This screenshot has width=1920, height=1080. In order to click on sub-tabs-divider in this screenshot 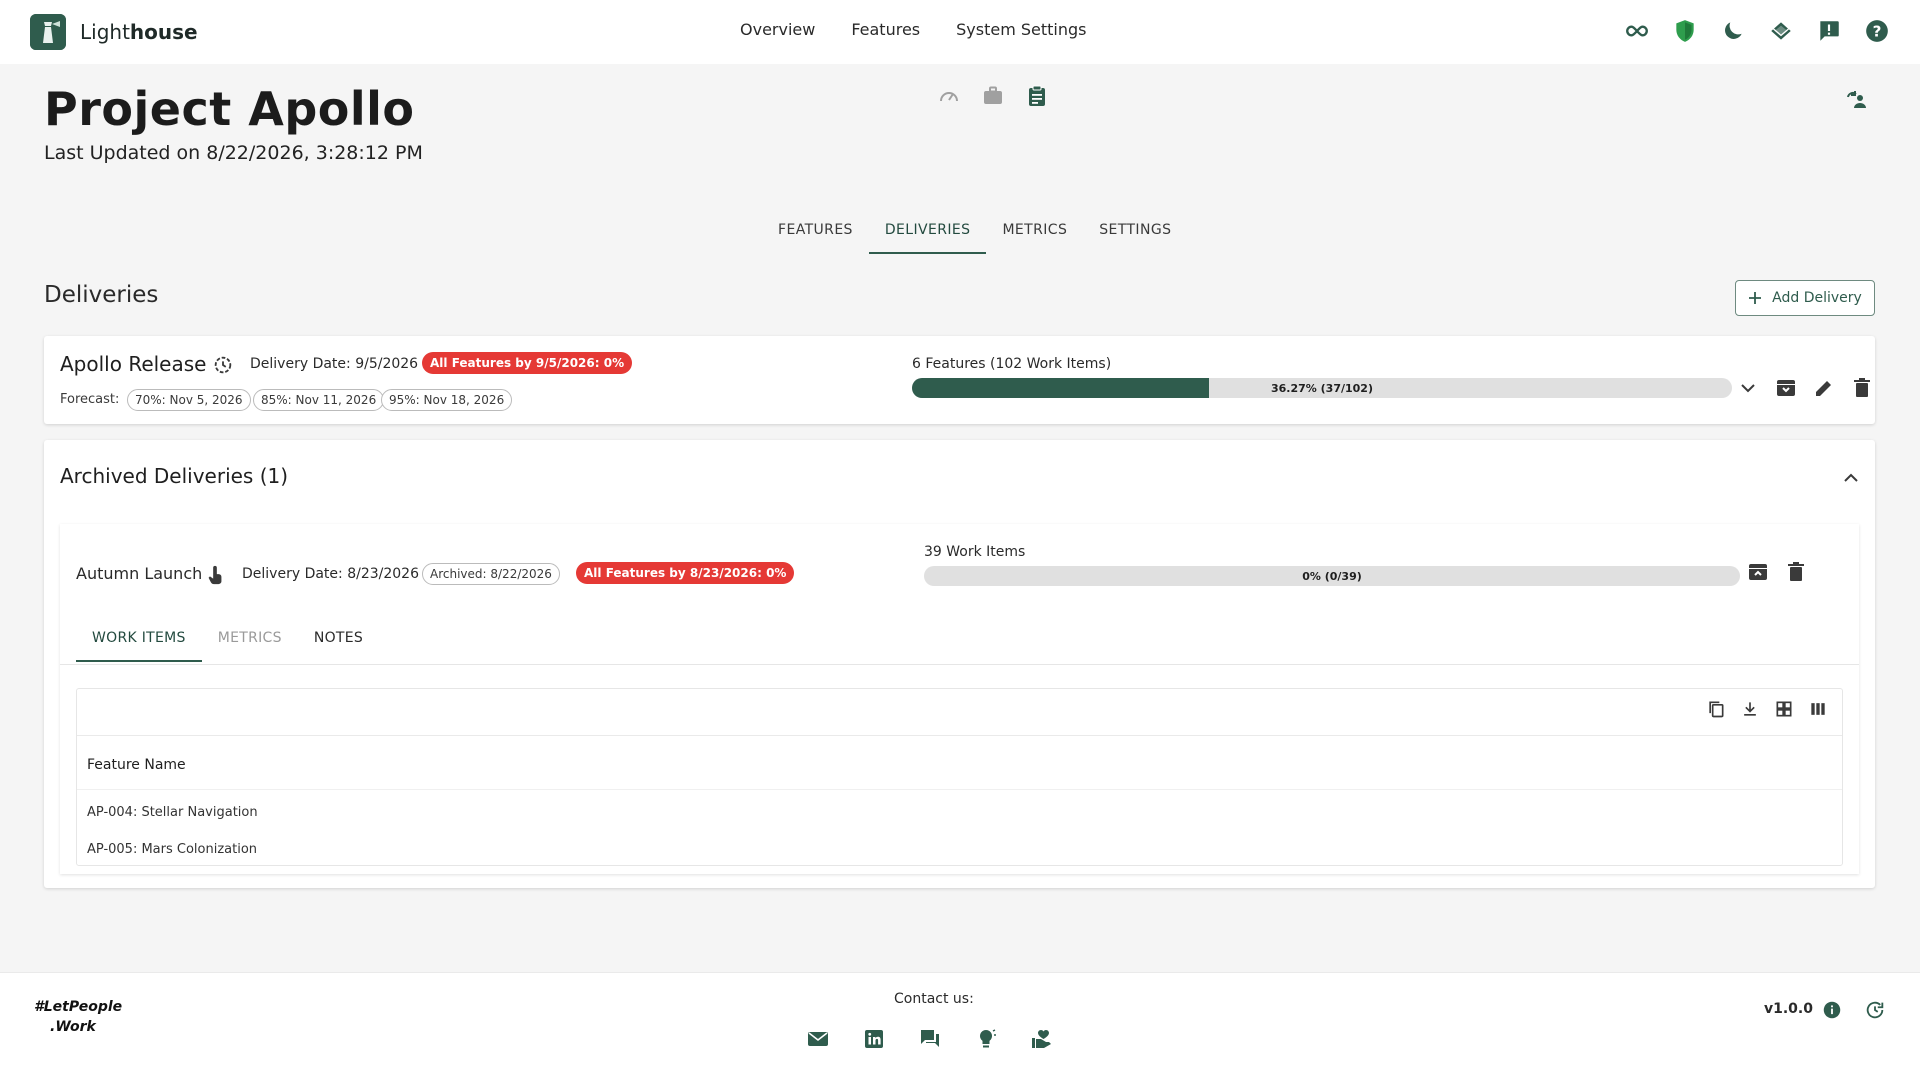, I will do `click(959, 664)`.